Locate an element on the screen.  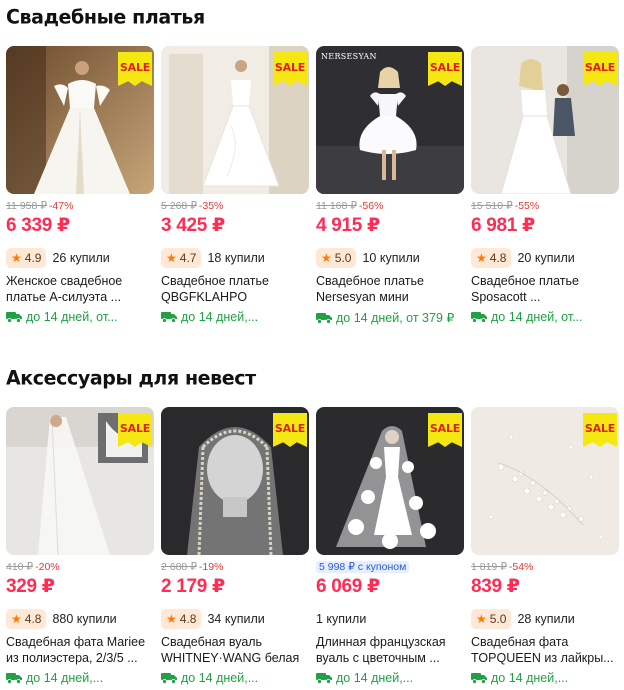
meta-row: ★ 4.9 26 купили is located at coordinates (80, 258).